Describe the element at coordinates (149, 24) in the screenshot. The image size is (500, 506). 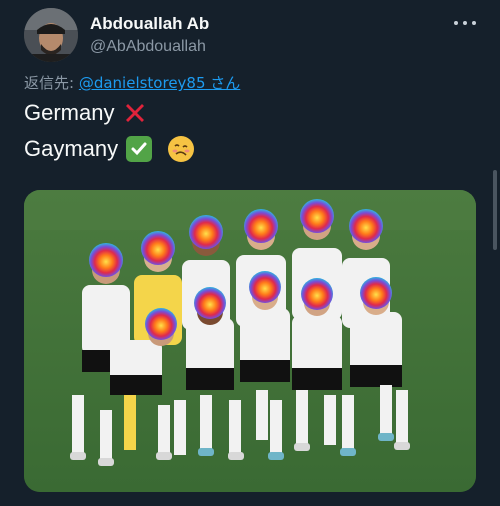
I see `display-name: Abdouallah Ab` at that location.